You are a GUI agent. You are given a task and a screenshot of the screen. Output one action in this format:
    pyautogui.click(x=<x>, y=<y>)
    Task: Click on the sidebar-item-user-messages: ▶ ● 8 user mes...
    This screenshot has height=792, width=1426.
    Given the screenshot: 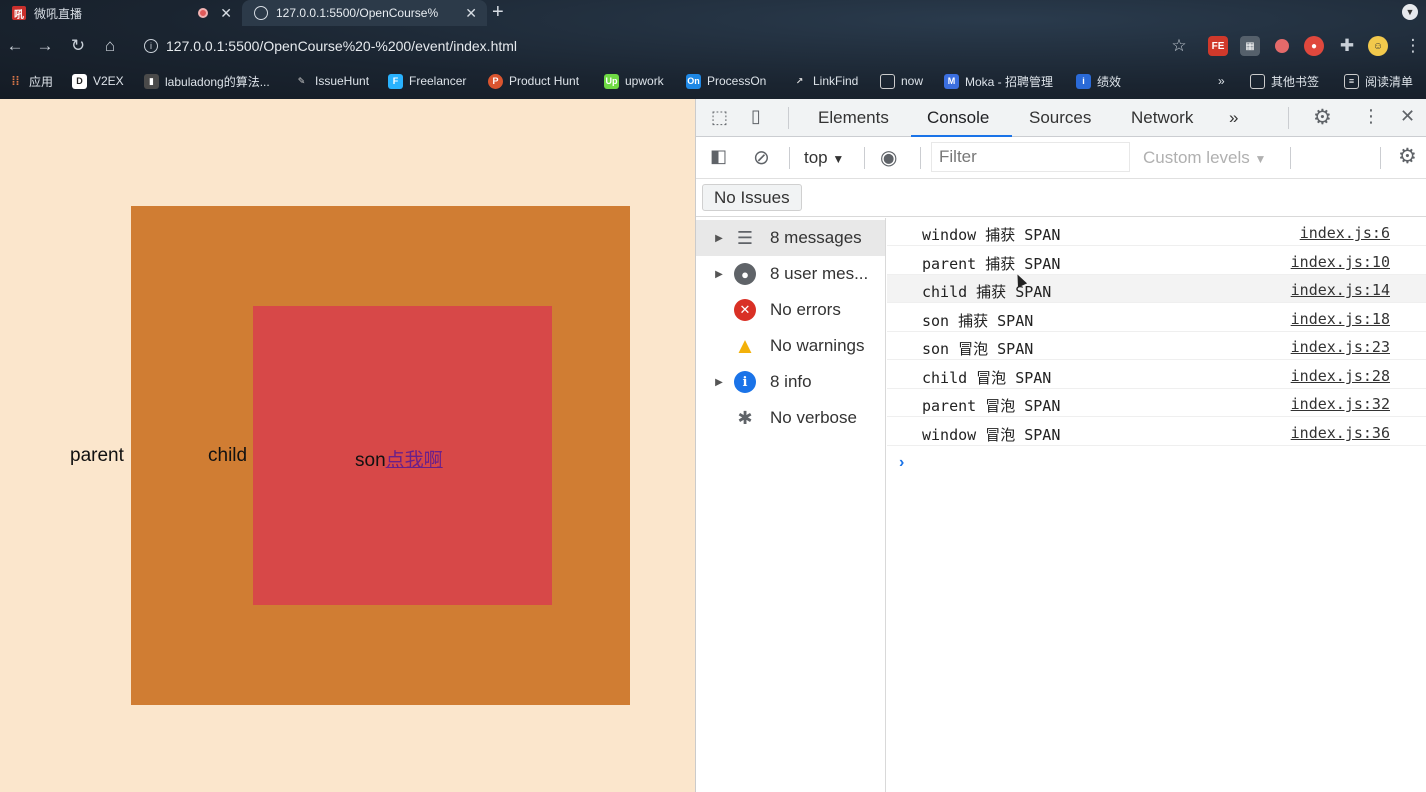 What is the action you would take?
    pyautogui.click(x=790, y=274)
    